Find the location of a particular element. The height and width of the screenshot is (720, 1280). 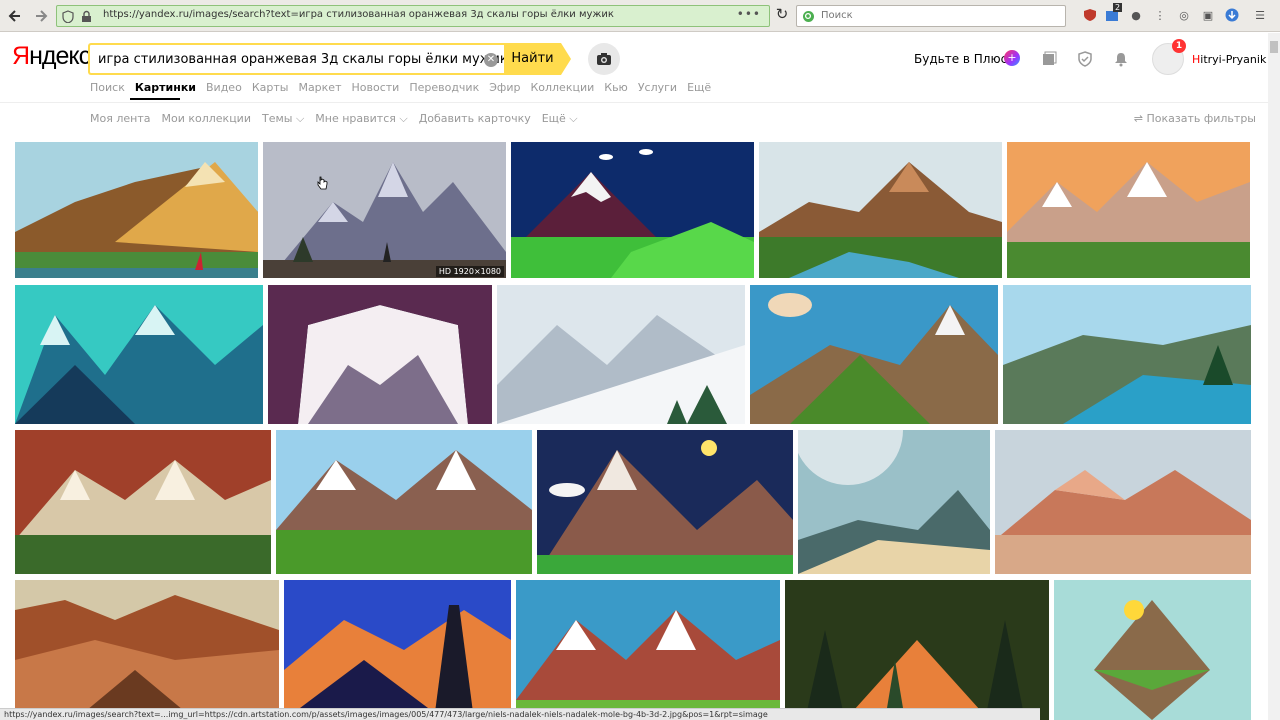

tab-q: Кью is located at coordinates (616, 89).